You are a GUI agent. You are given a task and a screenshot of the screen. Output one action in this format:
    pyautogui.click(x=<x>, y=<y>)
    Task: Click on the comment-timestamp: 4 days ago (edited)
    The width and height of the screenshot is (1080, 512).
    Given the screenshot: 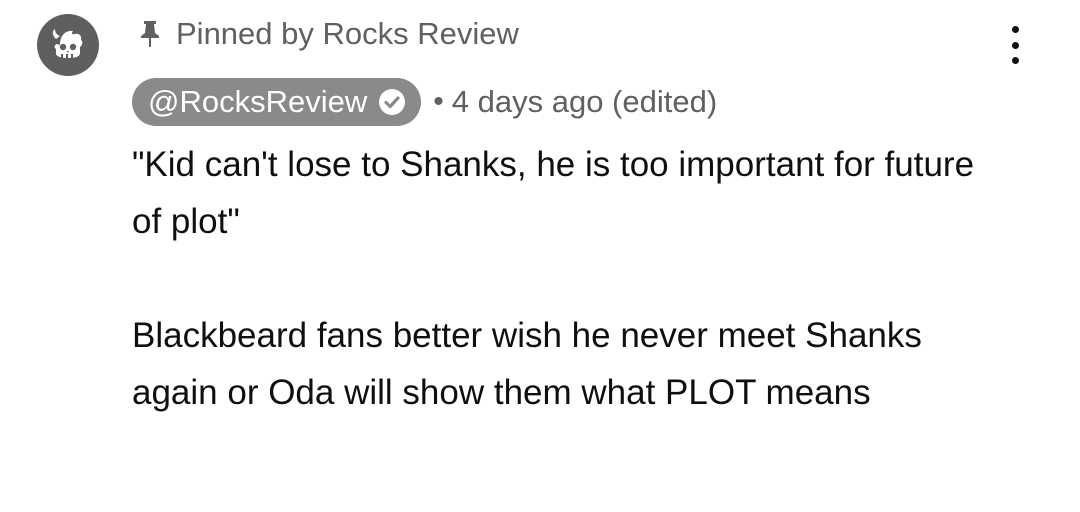 What is the action you would take?
    pyautogui.click(x=584, y=101)
    